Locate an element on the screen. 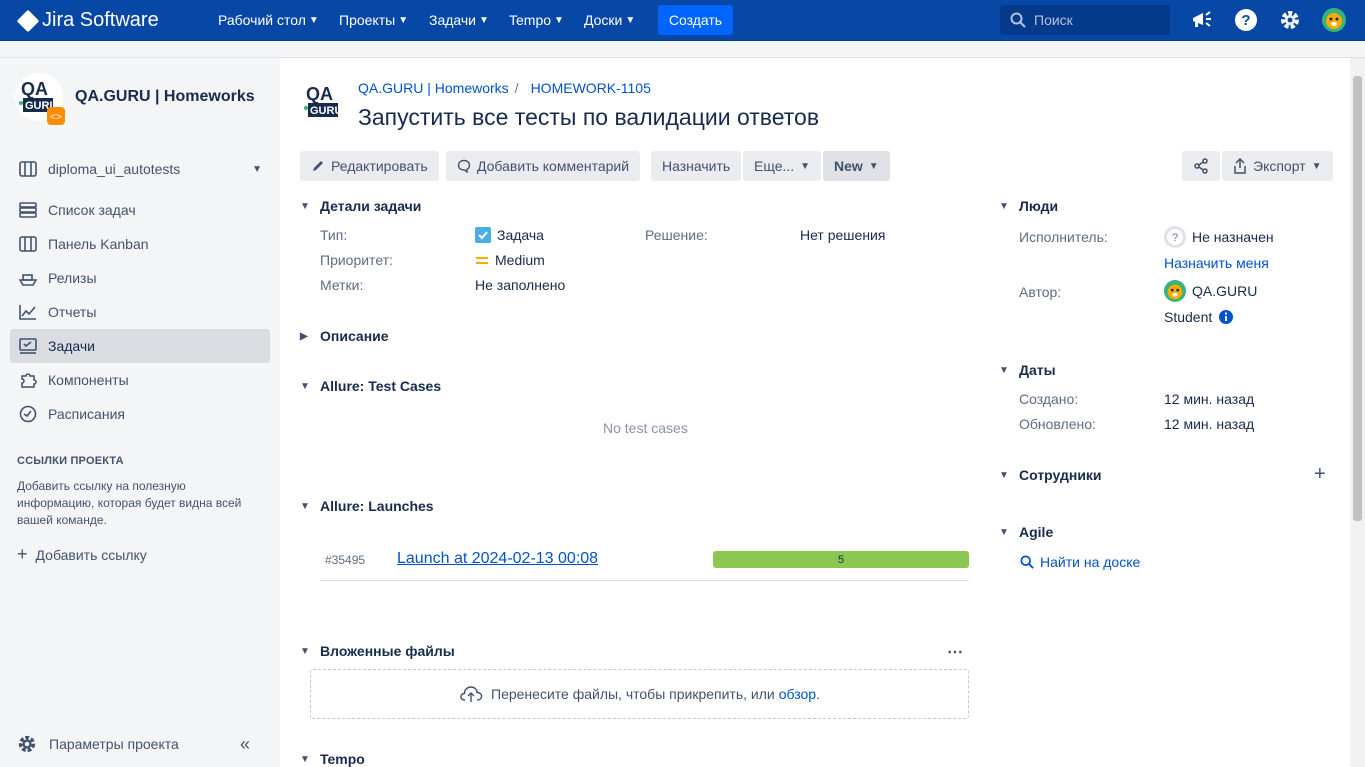 Image resolution: width=1365 pixels, height=767 pixels. nav-boards: Доски ▼ is located at coordinates (609, 20).